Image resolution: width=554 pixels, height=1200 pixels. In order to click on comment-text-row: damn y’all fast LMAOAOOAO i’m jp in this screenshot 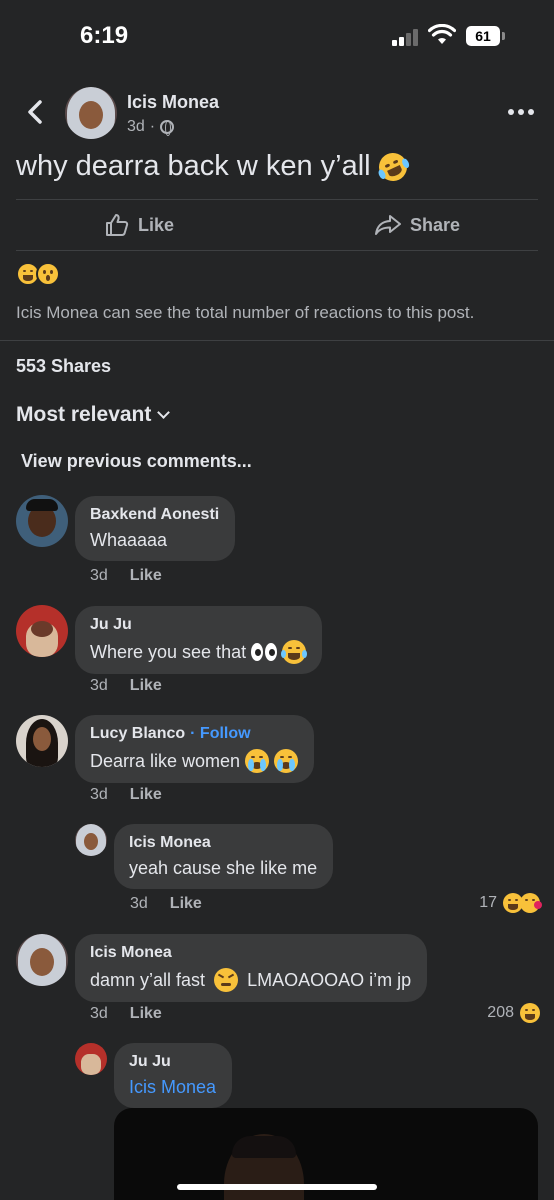, I will do `click(250, 980)`.